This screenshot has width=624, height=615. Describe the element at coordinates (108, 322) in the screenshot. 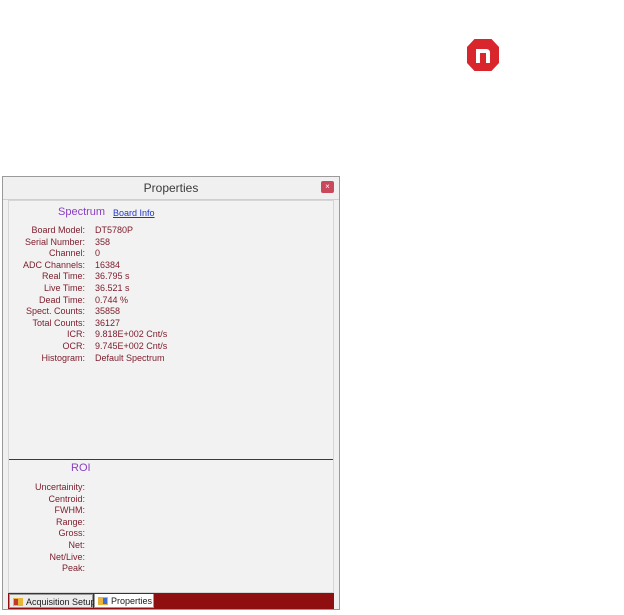

I see `property-value: 36127` at that location.